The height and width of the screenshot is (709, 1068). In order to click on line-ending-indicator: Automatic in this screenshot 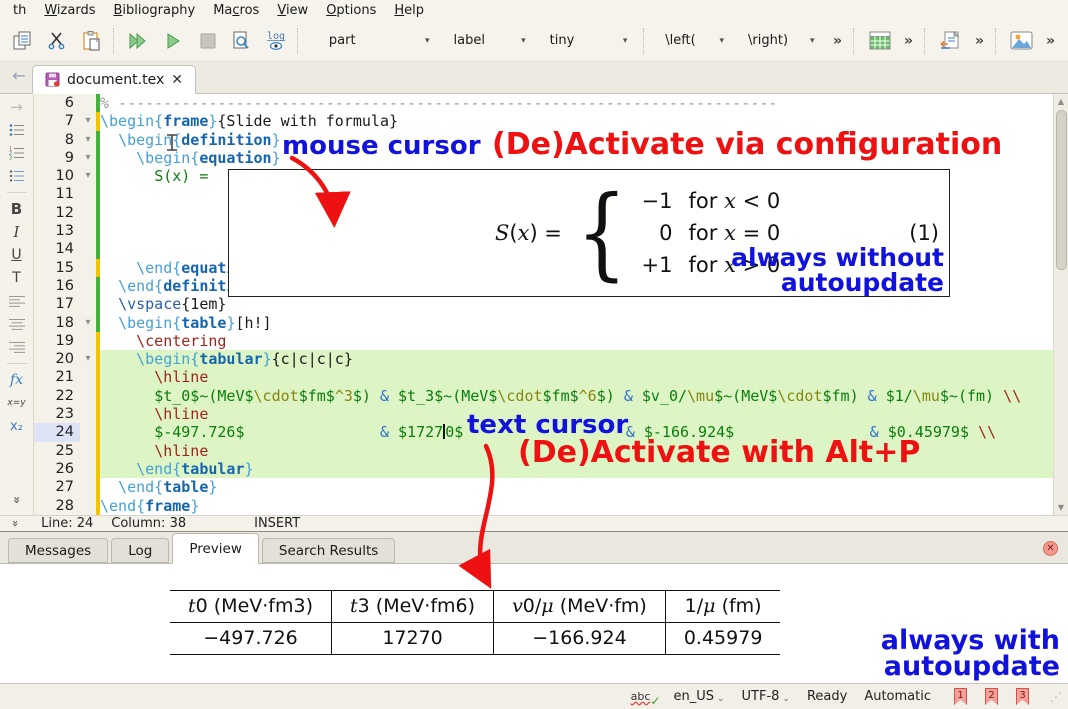, I will do `click(897, 696)`.